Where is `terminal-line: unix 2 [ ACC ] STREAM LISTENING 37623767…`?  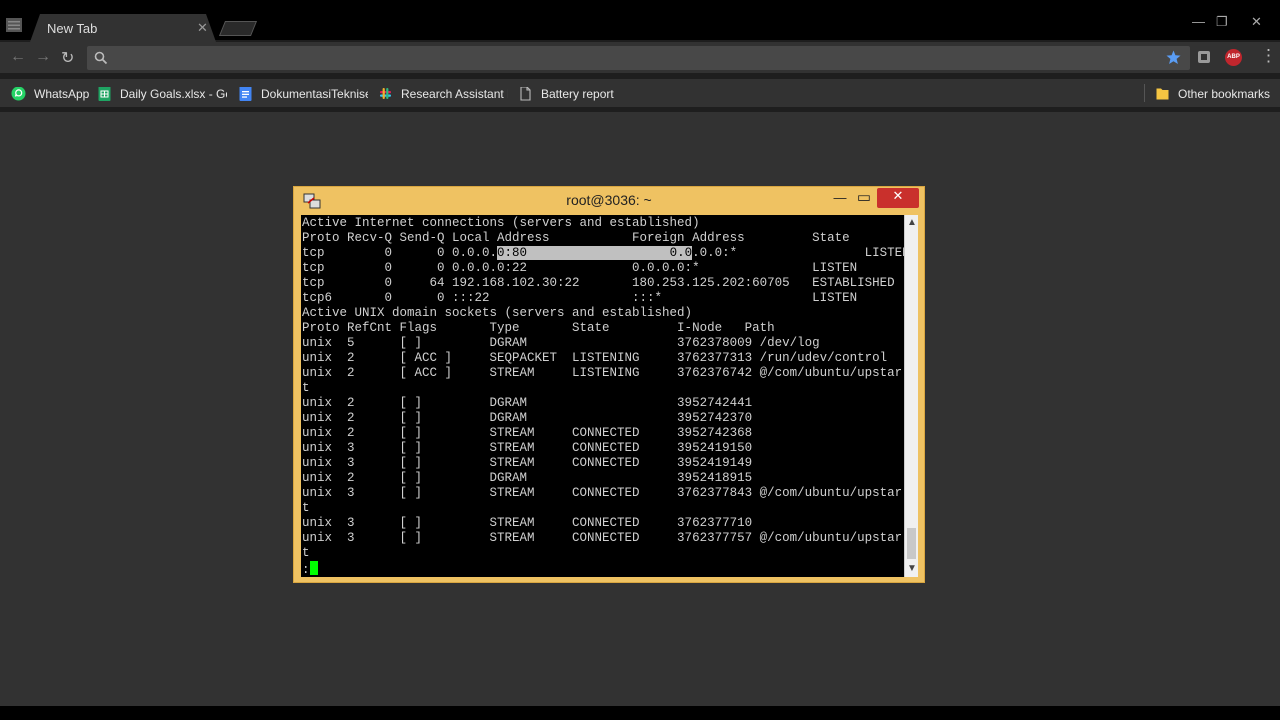
terminal-line: unix 2 [ ACC ] STREAM LISTENING 37623767… is located at coordinates (602, 373).